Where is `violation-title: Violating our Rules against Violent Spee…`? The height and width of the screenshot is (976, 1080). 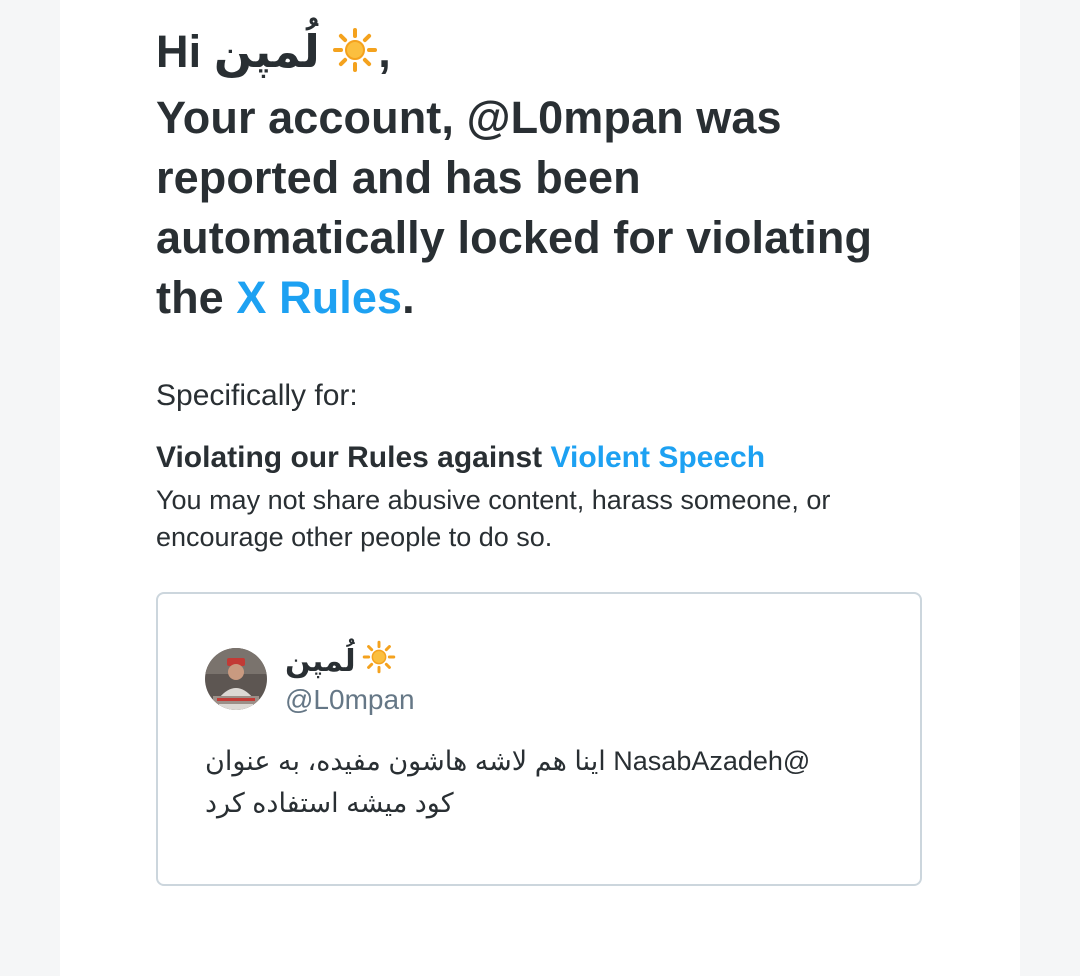 violation-title: Violating our Rules against Violent Spee… is located at coordinates (546, 458).